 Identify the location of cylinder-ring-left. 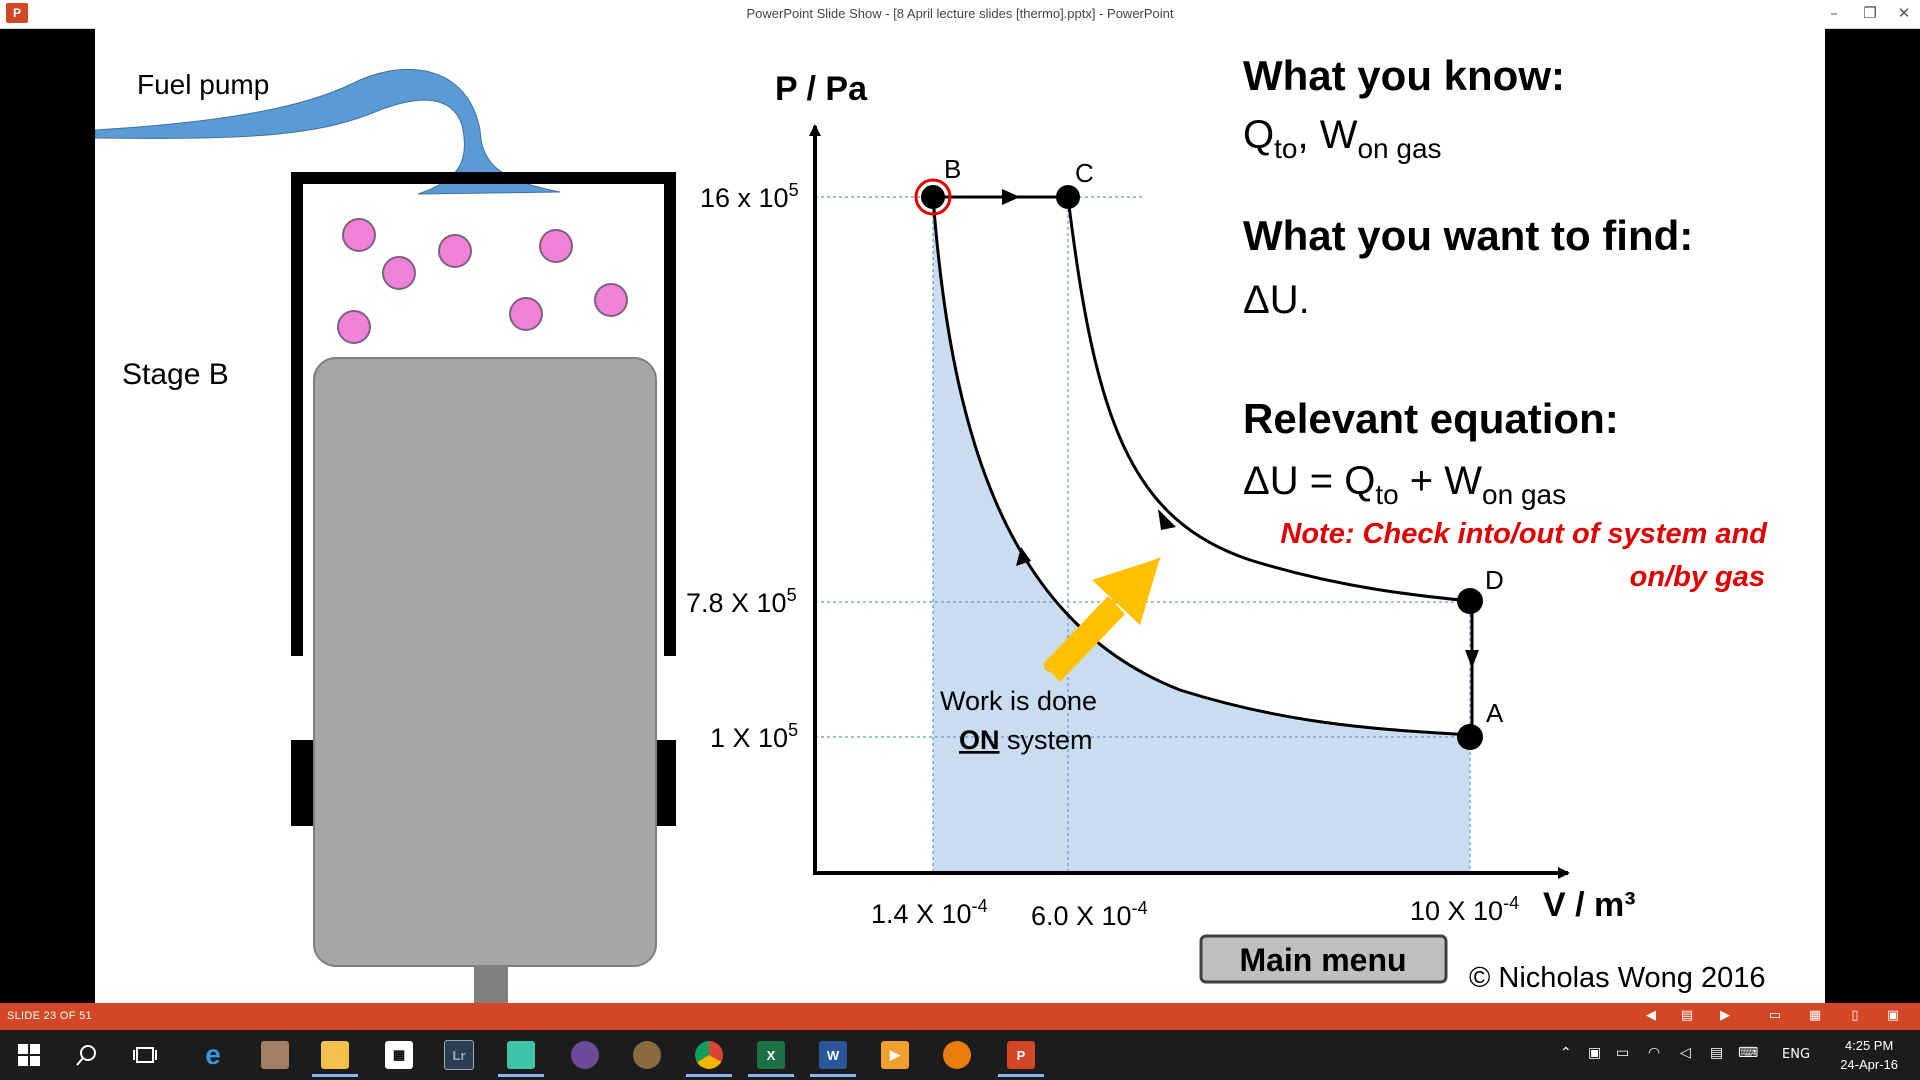
(303, 783).